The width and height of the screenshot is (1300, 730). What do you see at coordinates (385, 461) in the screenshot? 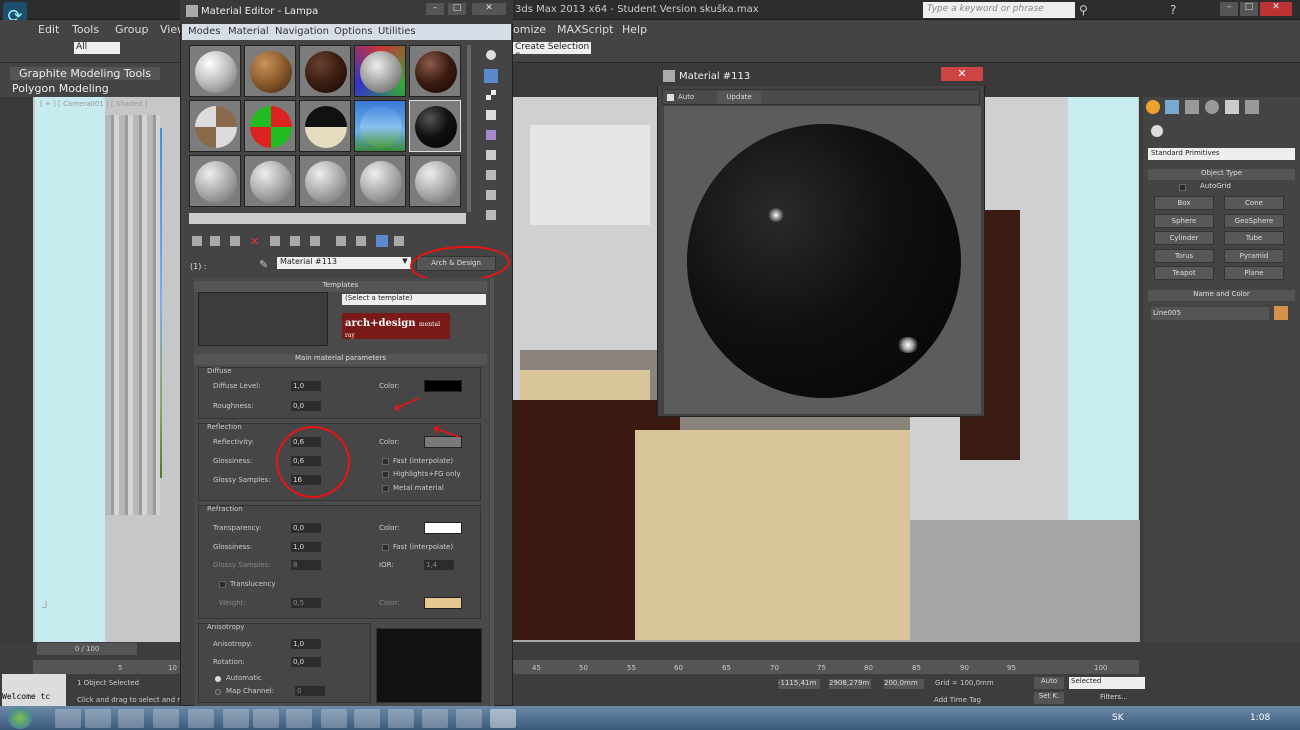
I see `fast-interpolate-checkbox` at bounding box center [385, 461].